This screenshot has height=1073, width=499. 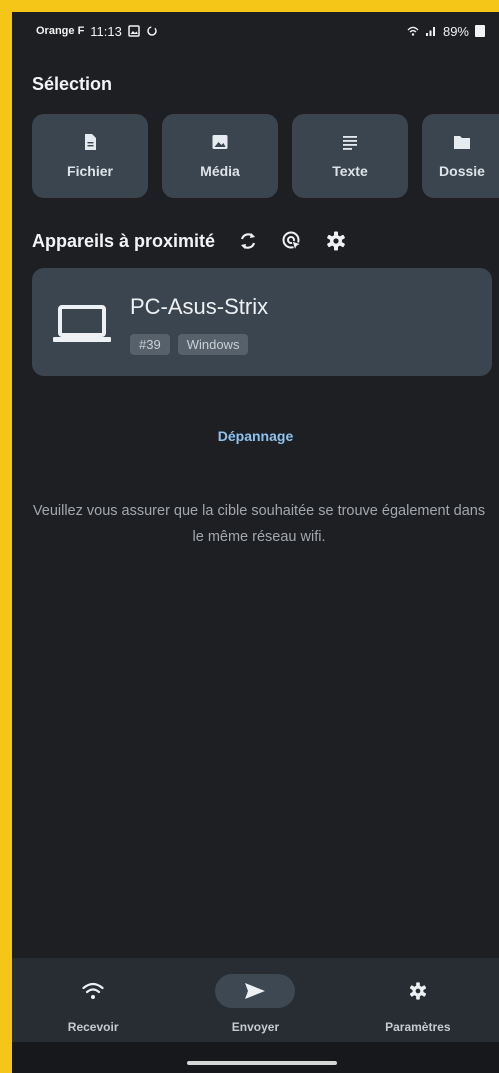 I want to click on wifi-calling-icon, so click(x=413, y=31).